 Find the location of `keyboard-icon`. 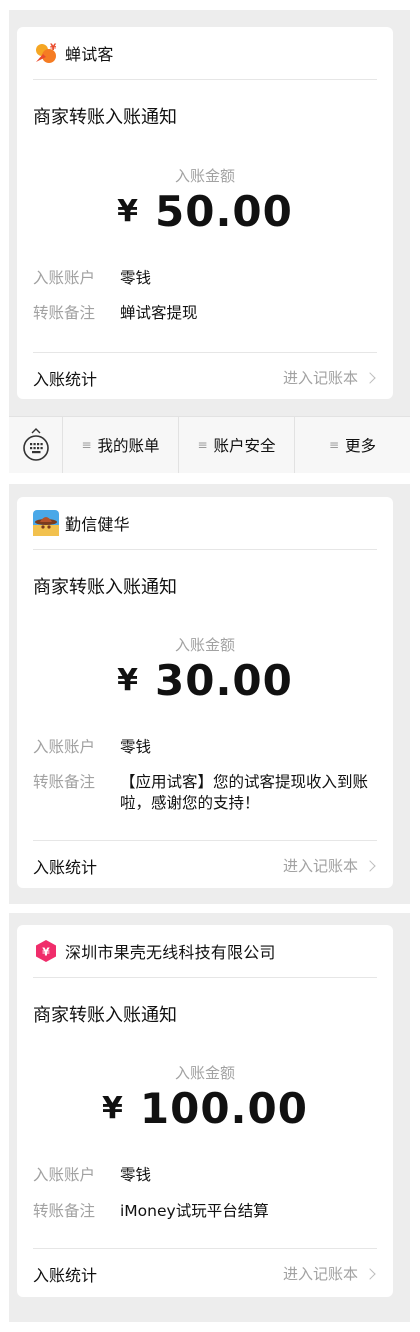

keyboard-icon is located at coordinates (35, 444).